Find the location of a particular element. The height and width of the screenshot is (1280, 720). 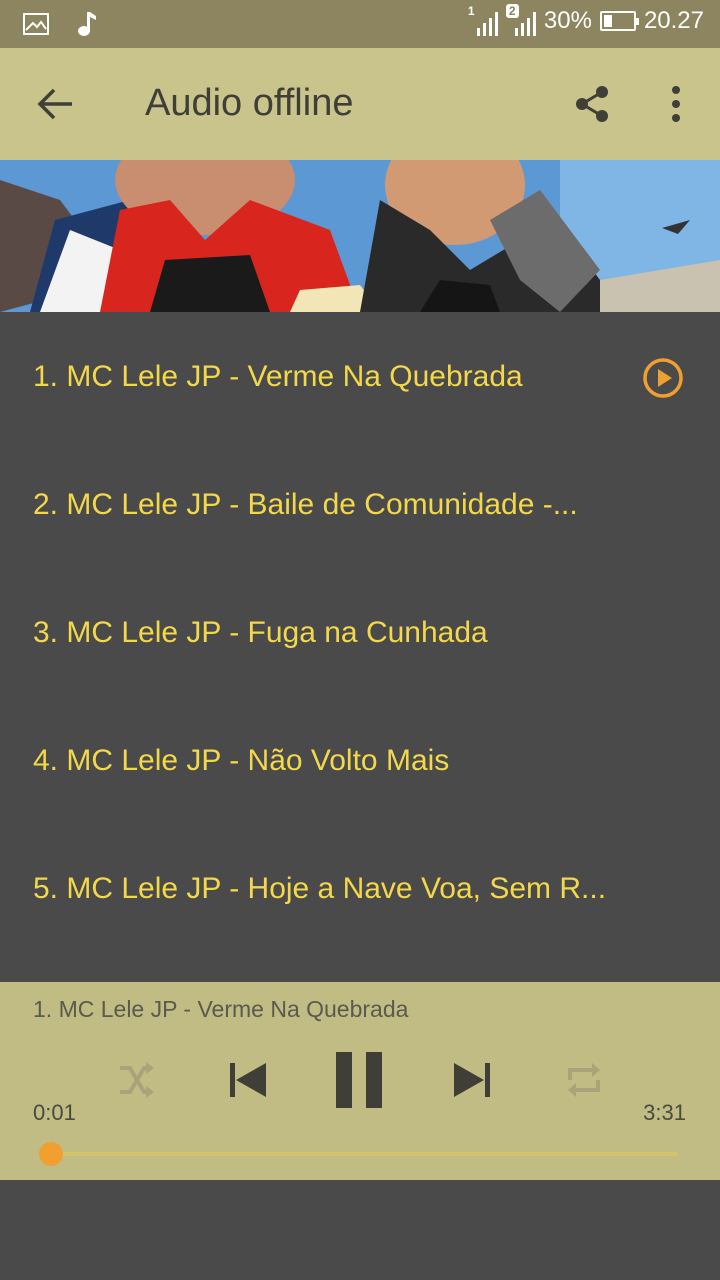

now-playing-title: 1. MC Lele JP - Verme Na Quebrada is located at coordinates (221, 1009).